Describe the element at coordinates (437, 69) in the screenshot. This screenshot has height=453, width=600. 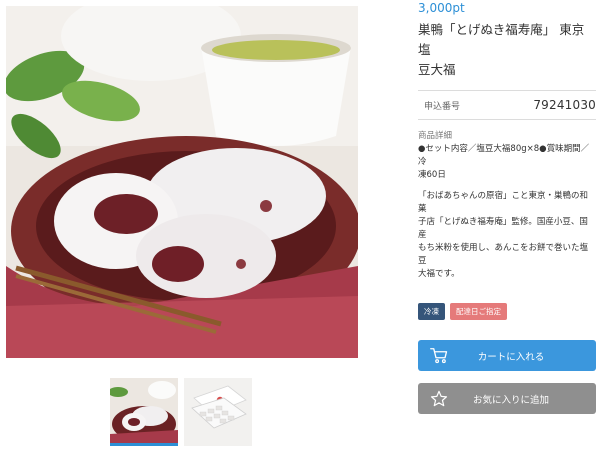
I see `product-title-line: 豆大福` at that location.